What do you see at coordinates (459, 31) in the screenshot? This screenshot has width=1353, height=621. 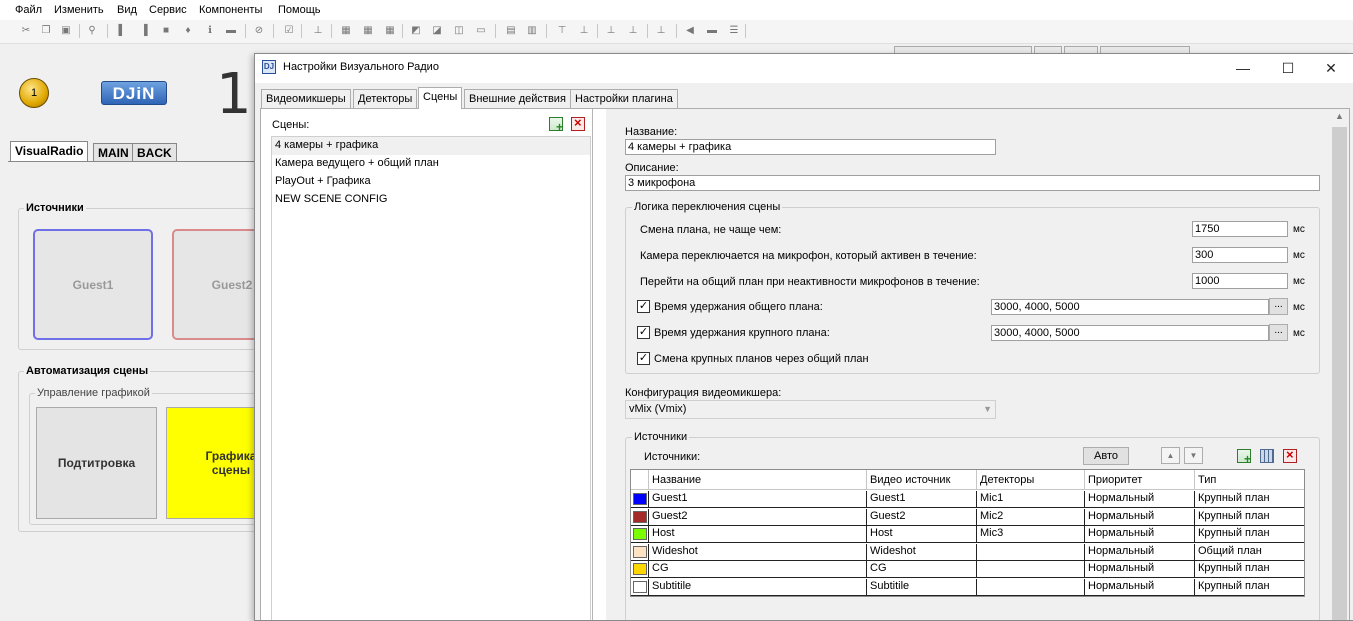 I see `image-icon: ◫` at bounding box center [459, 31].